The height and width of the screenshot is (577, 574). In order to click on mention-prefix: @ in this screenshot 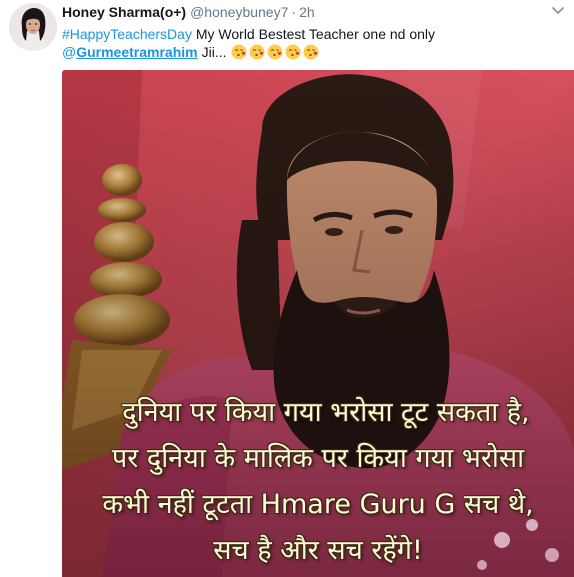, I will do `click(69, 52)`.